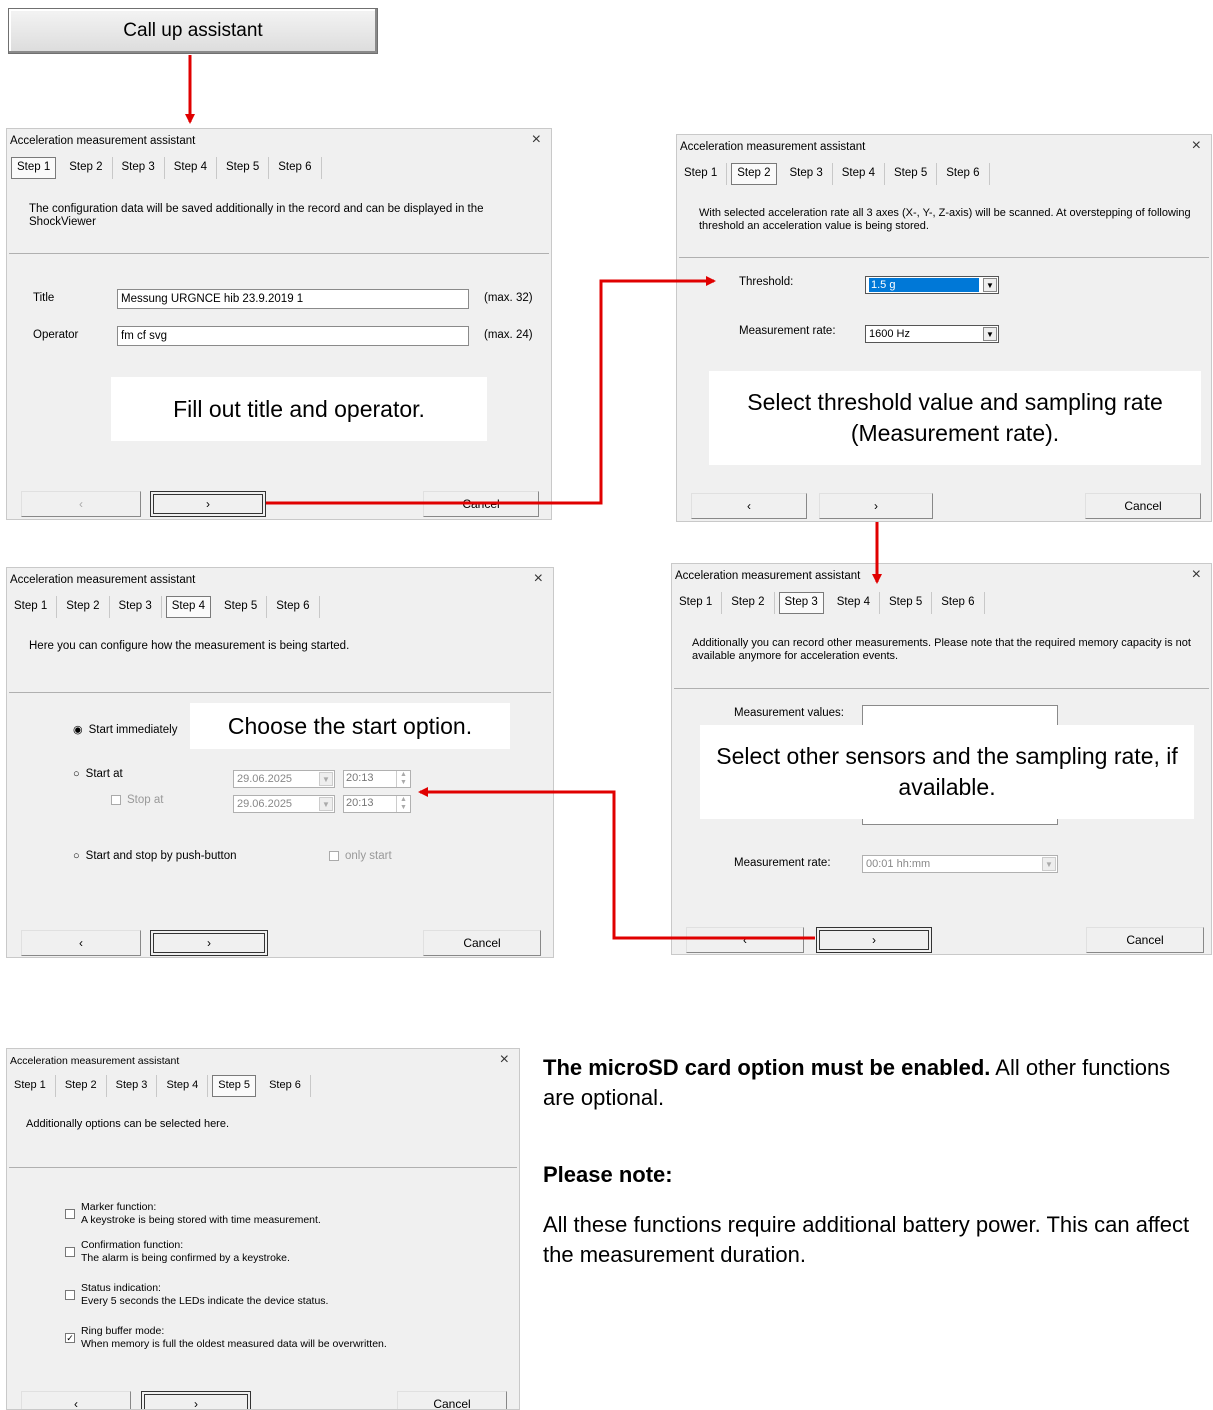  What do you see at coordinates (161, 856) in the screenshot?
I see `radio-label: Start and stop by push-button` at bounding box center [161, 856].